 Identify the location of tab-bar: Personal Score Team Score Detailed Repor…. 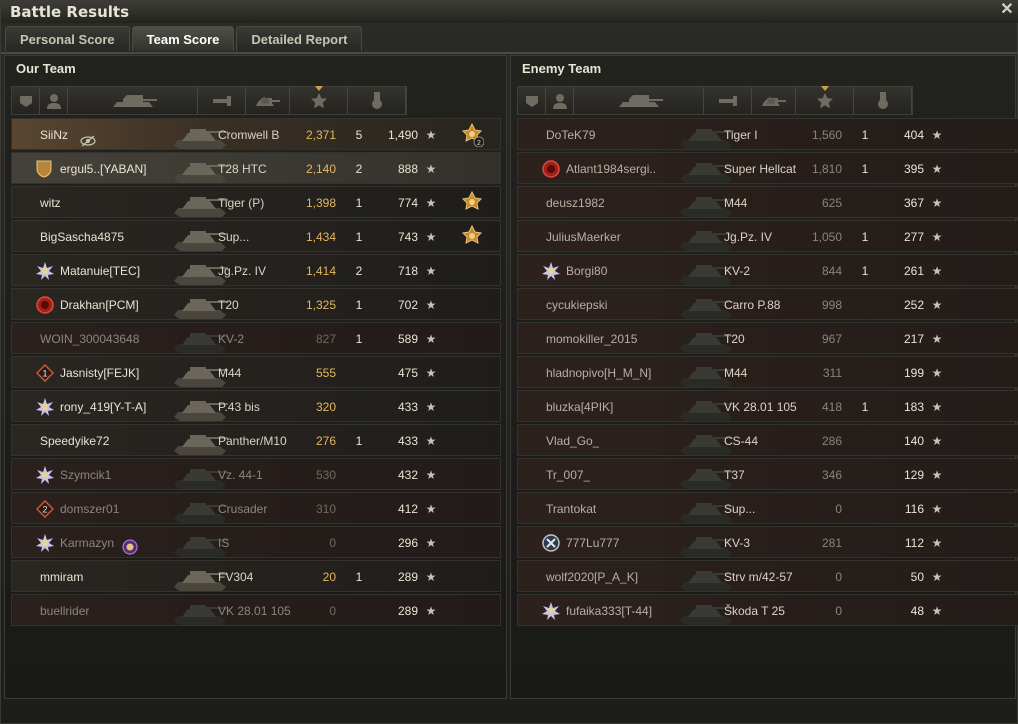
(184, 39).